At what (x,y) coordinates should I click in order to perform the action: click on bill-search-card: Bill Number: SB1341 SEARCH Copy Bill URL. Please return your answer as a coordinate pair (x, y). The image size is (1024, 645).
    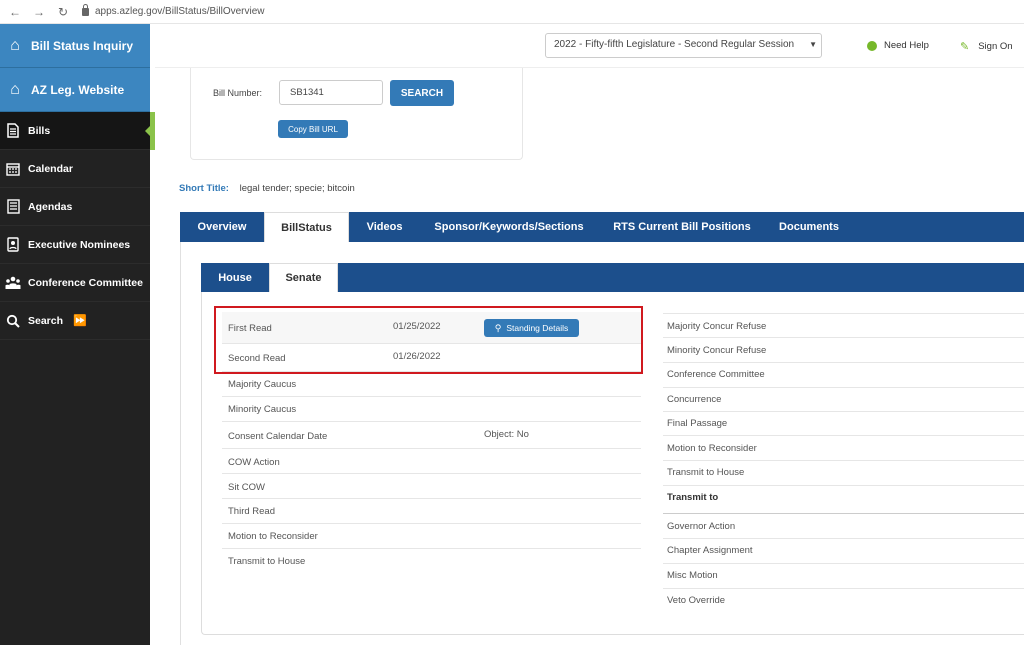
    Looking at the image, I should click on (356, 114).